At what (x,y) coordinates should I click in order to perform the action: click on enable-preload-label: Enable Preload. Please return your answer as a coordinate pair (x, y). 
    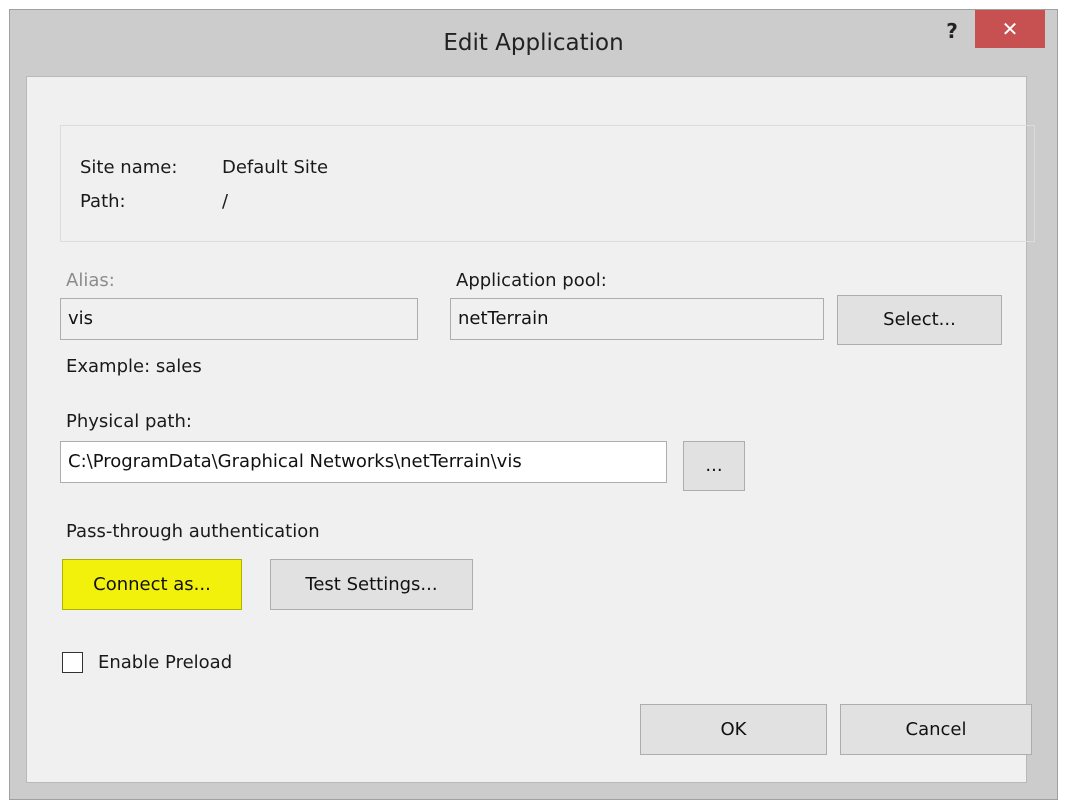
    Looking at the image, I should click on (165, 662).